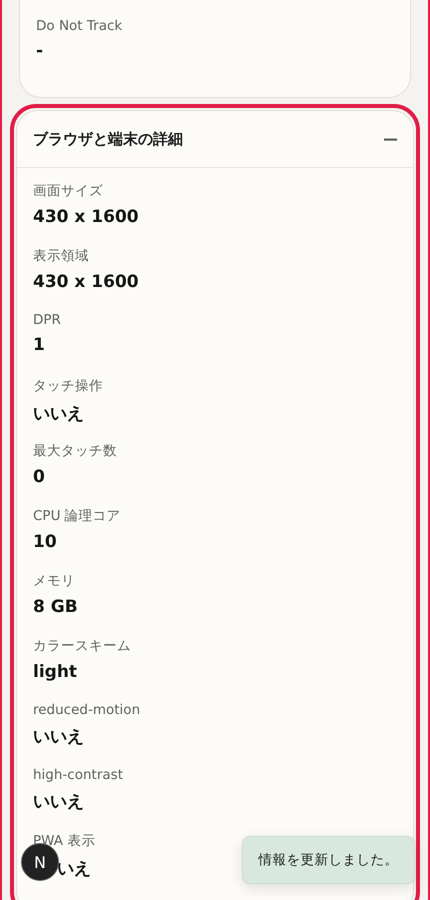 Image resolution: width=430 pixels, height=900 pixels. I want to click on section-title: ブラウザと端末の詳細, so click(108, 139).